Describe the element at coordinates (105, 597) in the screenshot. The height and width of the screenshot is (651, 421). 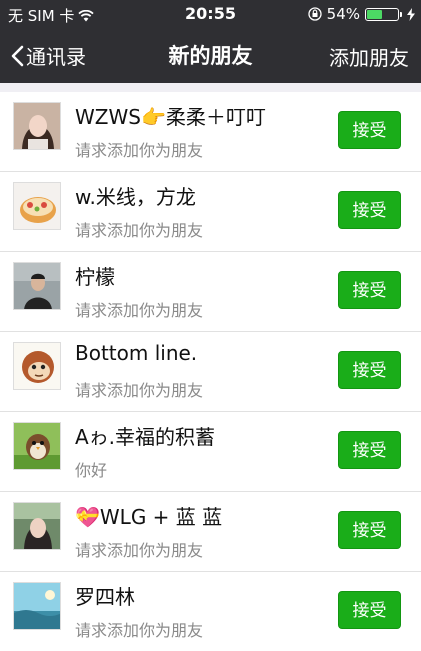
I see `request-name: 罗四林` at that location.